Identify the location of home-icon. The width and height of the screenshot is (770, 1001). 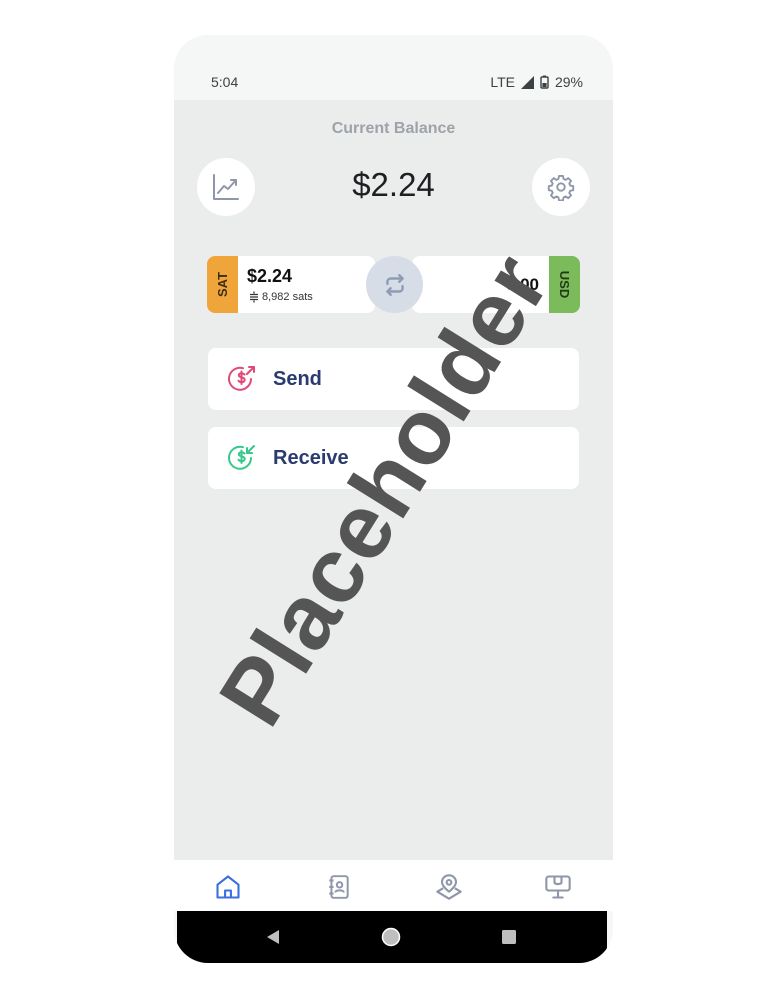
(228, 887).